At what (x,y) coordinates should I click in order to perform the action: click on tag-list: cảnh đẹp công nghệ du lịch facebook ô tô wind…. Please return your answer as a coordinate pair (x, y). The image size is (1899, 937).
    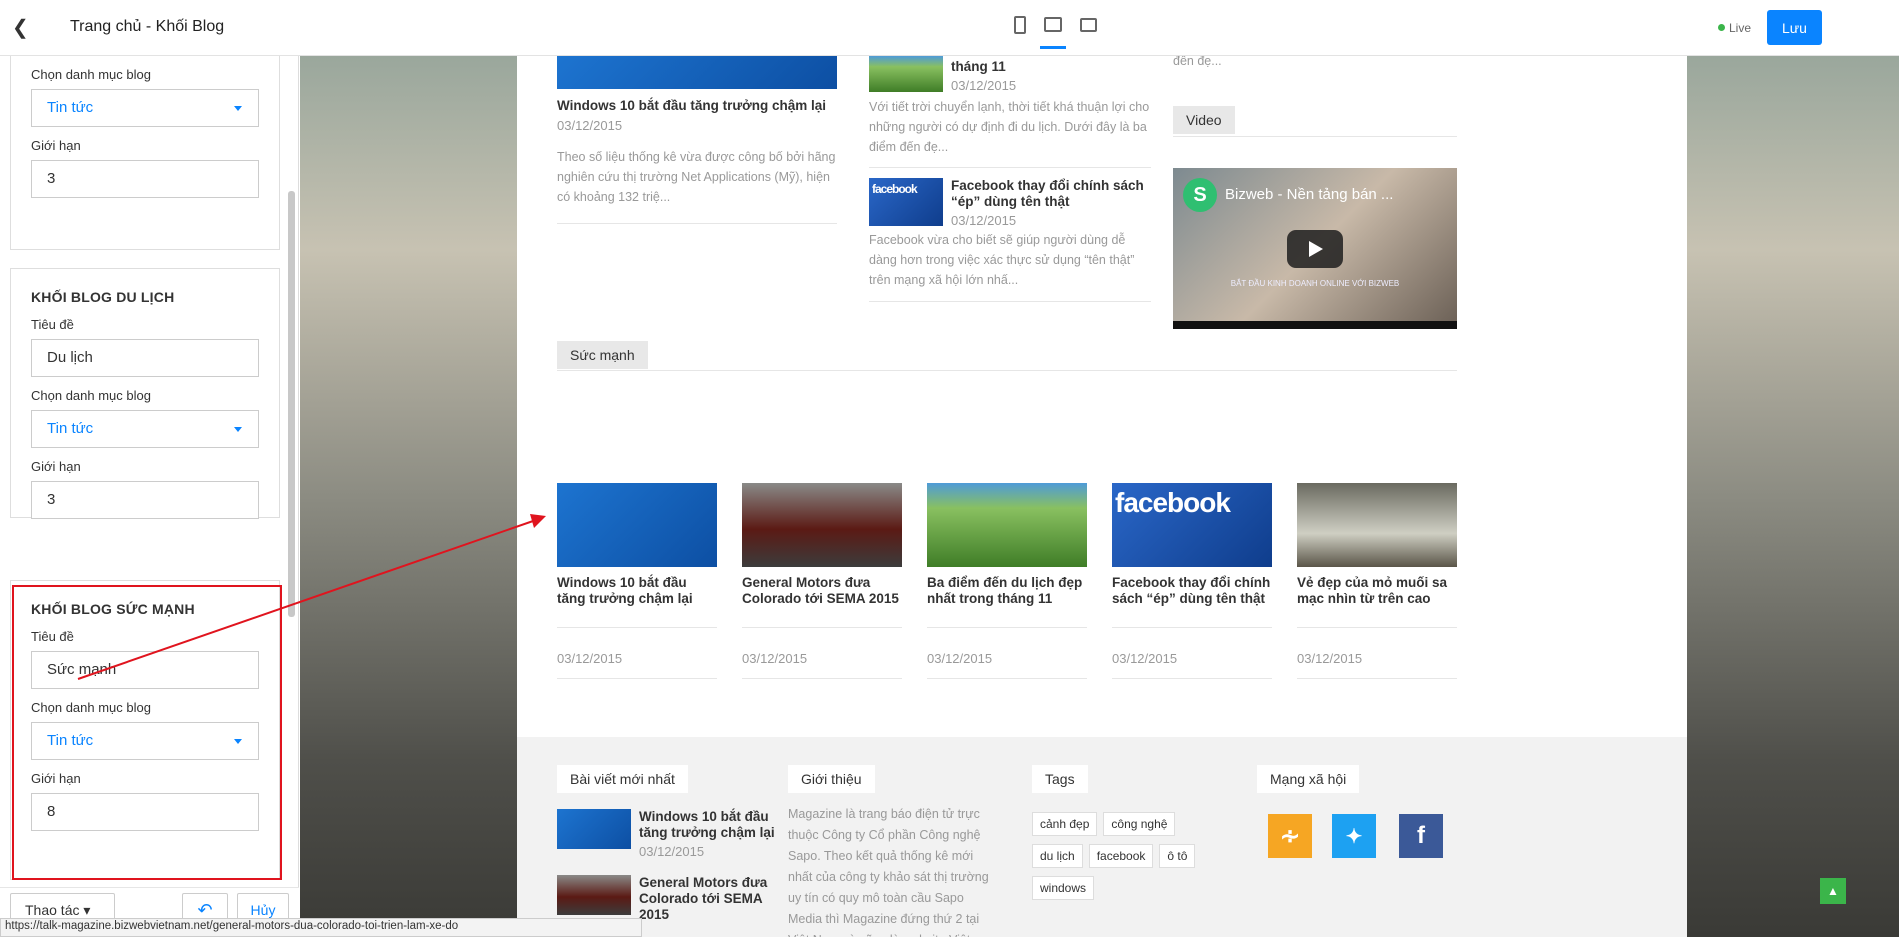
    Looking at the image, I should click on (1132, 860).